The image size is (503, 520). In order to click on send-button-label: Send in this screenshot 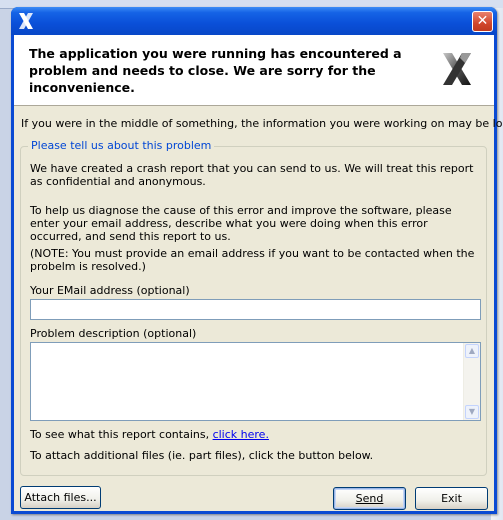, I will do `click(369, 498)`.